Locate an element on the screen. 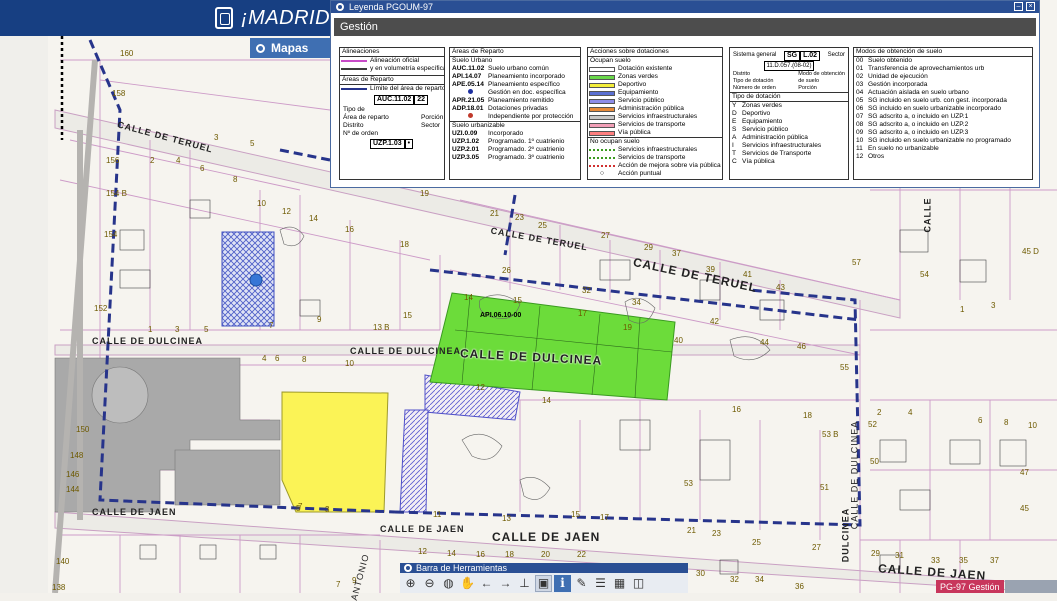 The height and width of the screenshot is (601, 1057). house-number: 19 is located at coordinates (627, 327).